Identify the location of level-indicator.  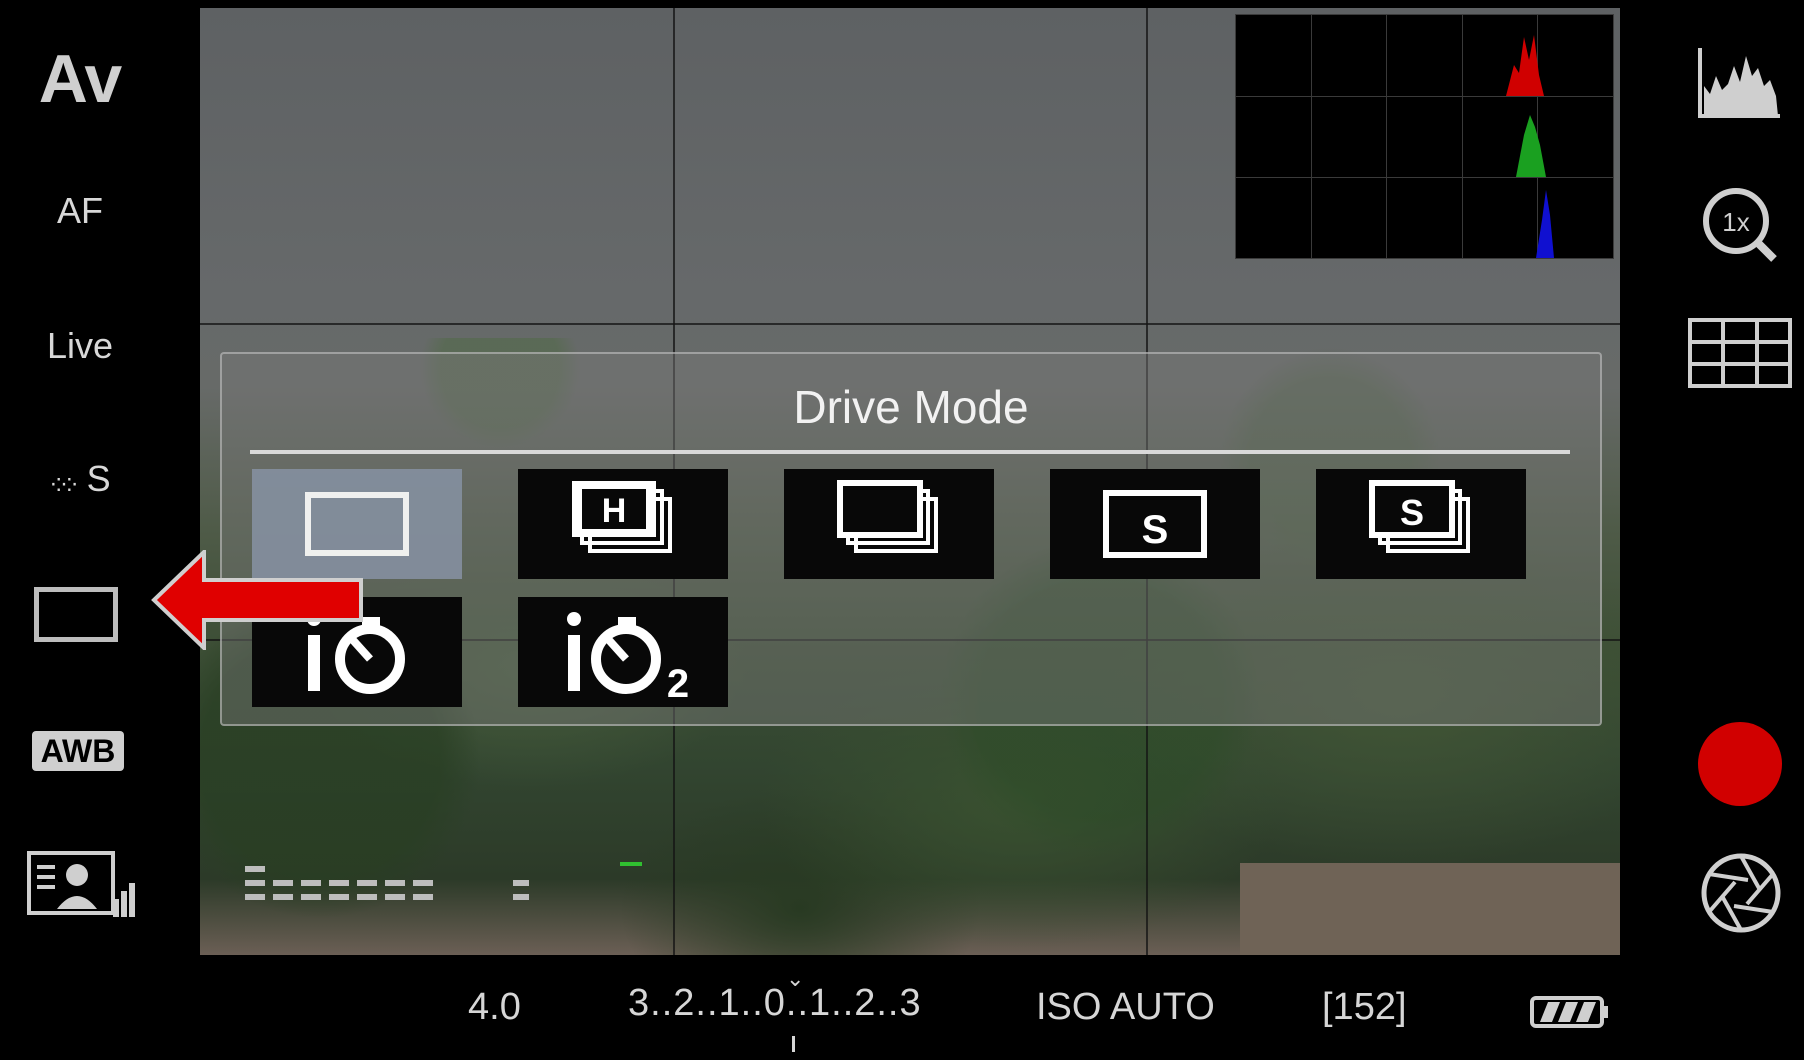
(387, 883).